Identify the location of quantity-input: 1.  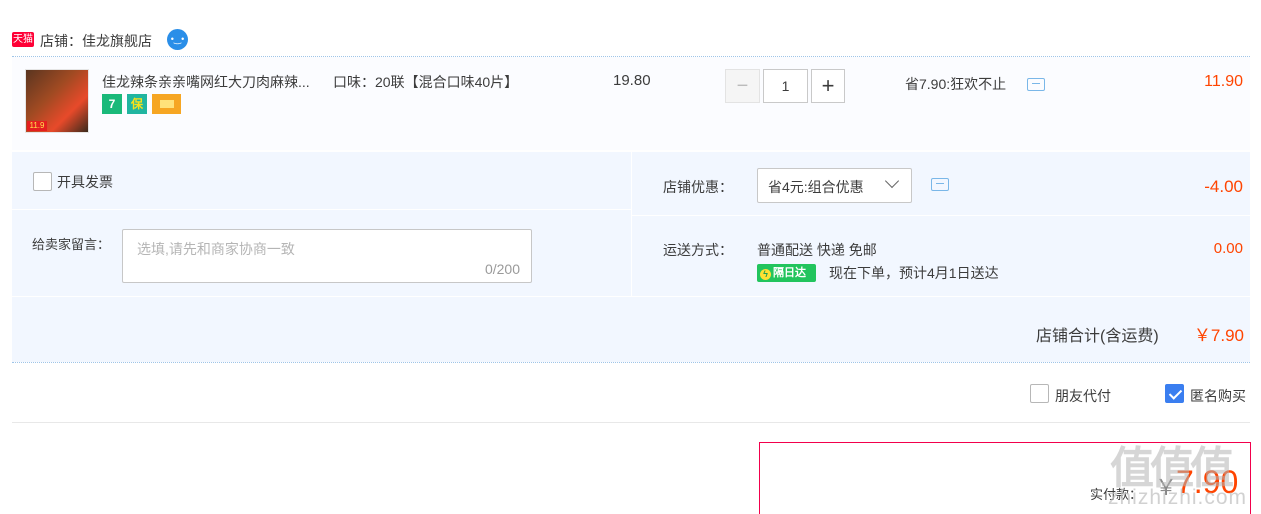
(785, 86).